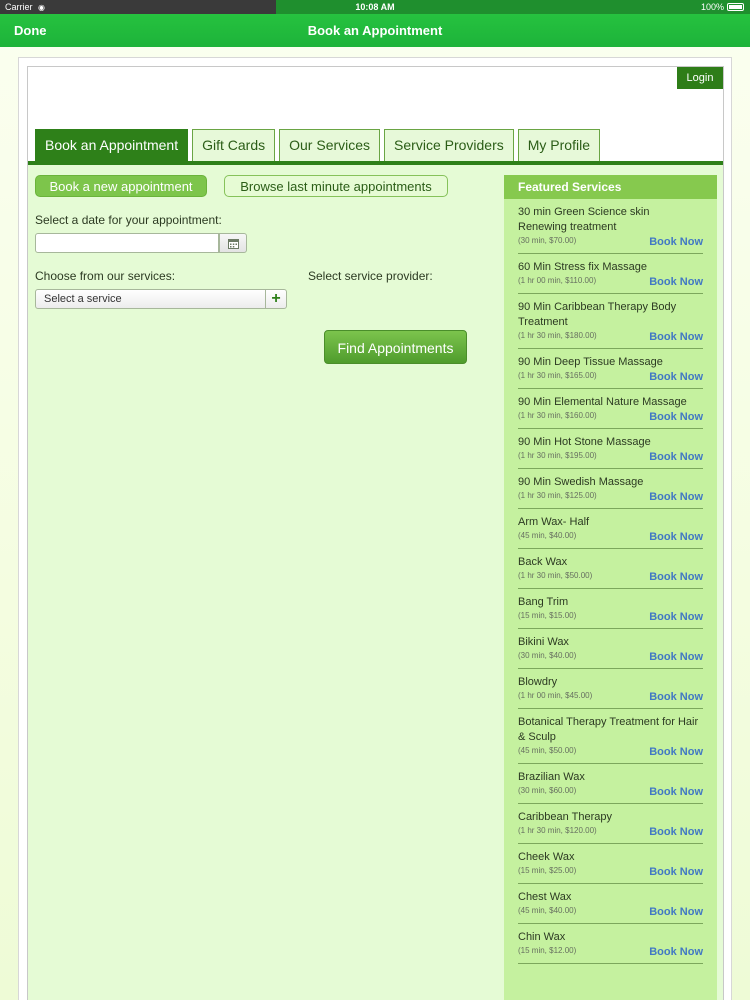  What do you see at coordinates (610, 657) in the screenshot?
I see `service-meta-row: (30 min, $40.00) Book Now` at bounding box center [610, 657].